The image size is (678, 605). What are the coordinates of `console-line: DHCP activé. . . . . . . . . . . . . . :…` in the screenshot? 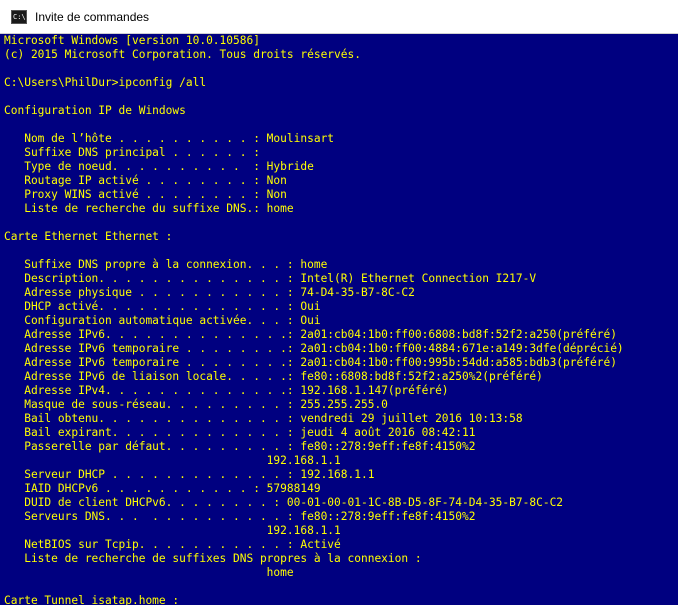 It's located at (162, 306).